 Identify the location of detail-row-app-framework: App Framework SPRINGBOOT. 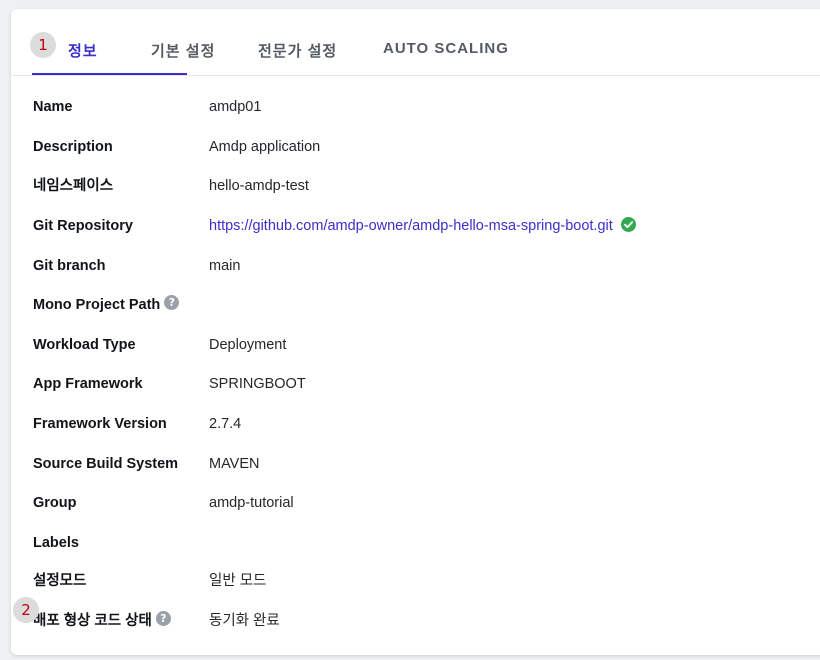
(423, 384).